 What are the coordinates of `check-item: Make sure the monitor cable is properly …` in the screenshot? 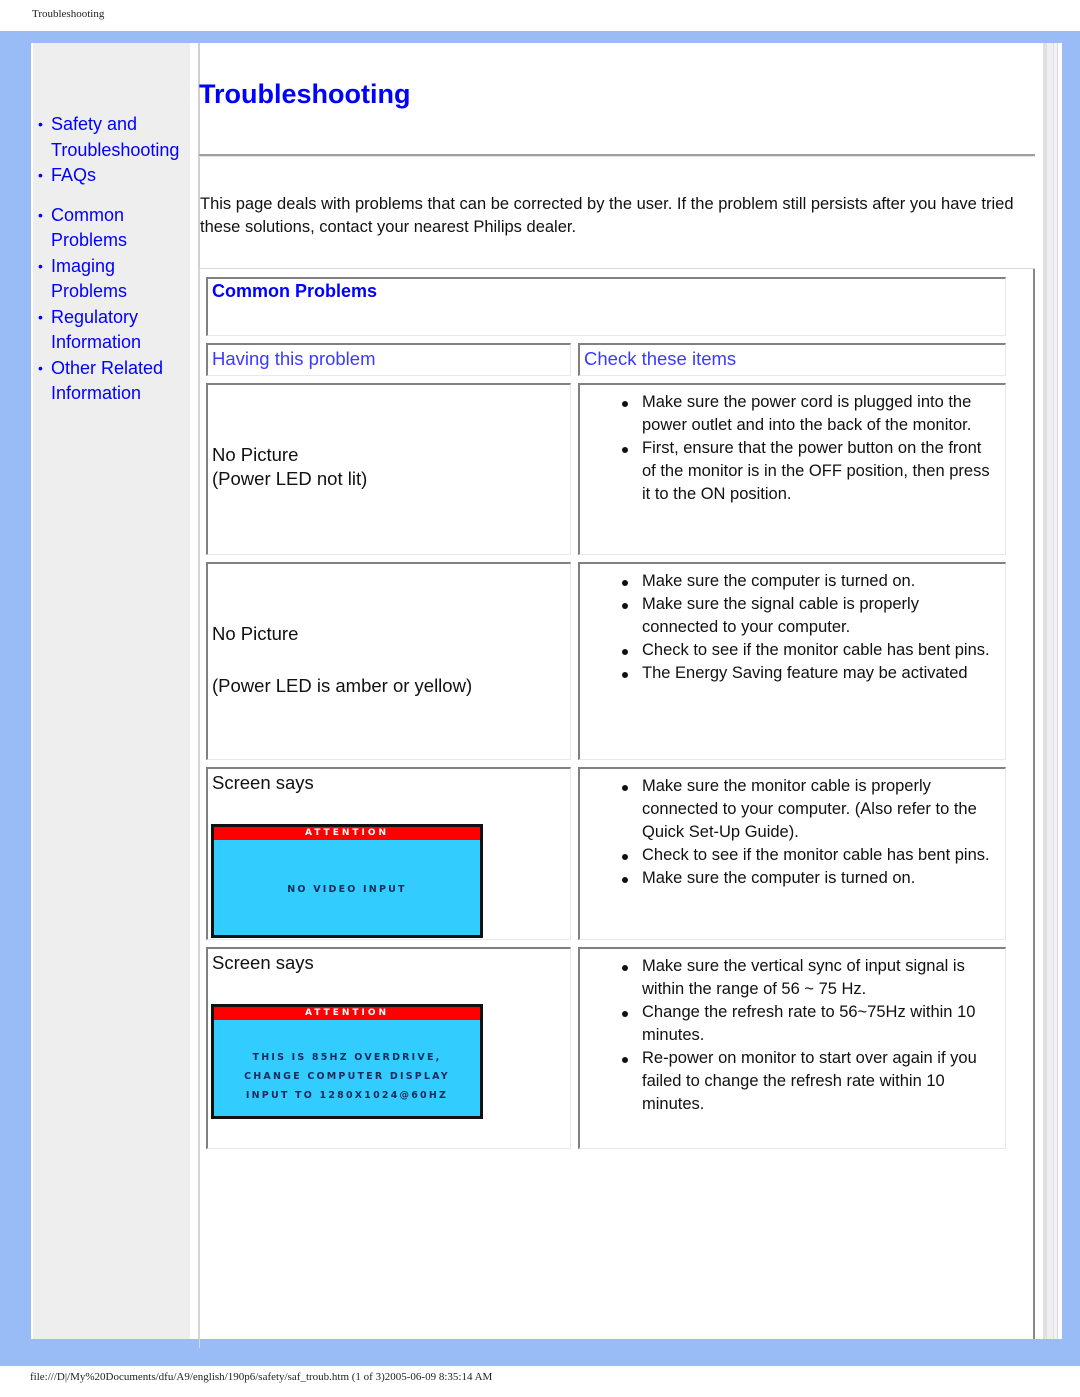 It's located at (805, 809).